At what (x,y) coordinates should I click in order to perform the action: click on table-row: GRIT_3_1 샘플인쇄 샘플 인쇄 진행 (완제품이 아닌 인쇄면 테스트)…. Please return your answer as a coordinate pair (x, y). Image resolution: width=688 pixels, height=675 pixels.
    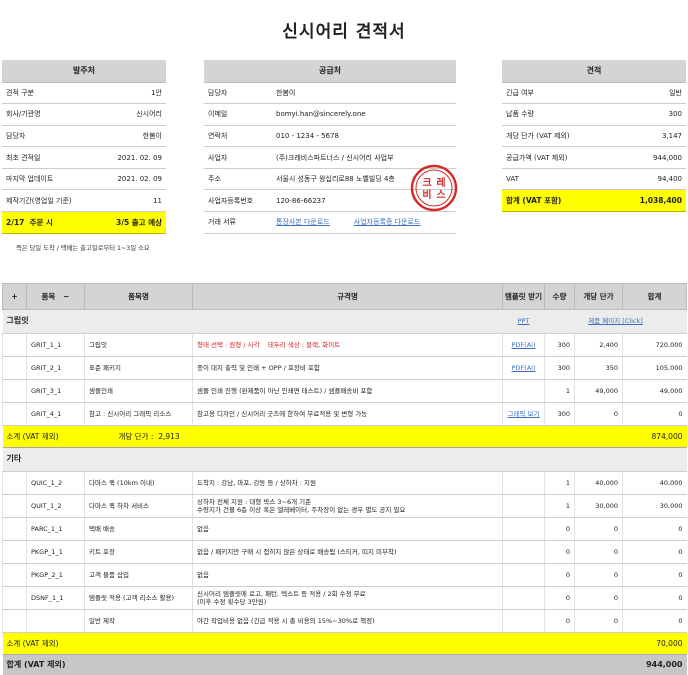
    Looking at the image, I should click on (344, 391).